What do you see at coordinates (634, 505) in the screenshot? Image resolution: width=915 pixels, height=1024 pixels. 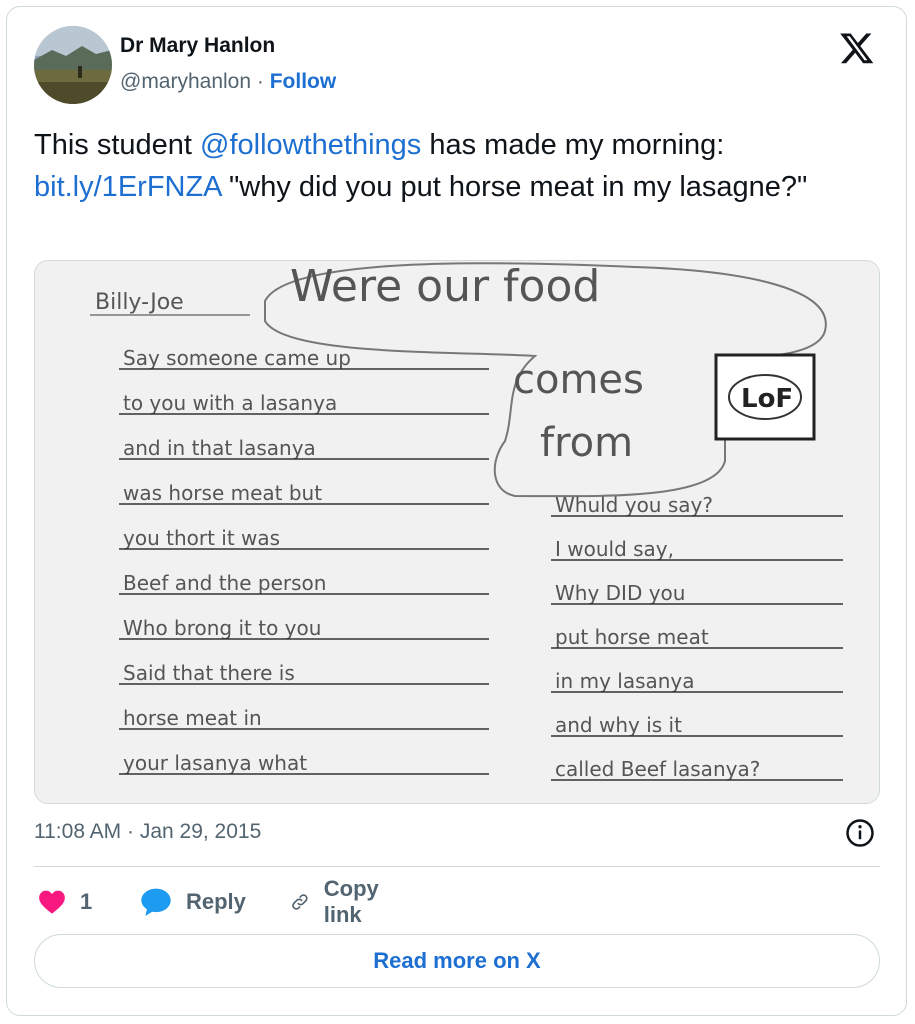 I see `right-text-line-1: Whuld you say?` at bounding box center [634, 505].